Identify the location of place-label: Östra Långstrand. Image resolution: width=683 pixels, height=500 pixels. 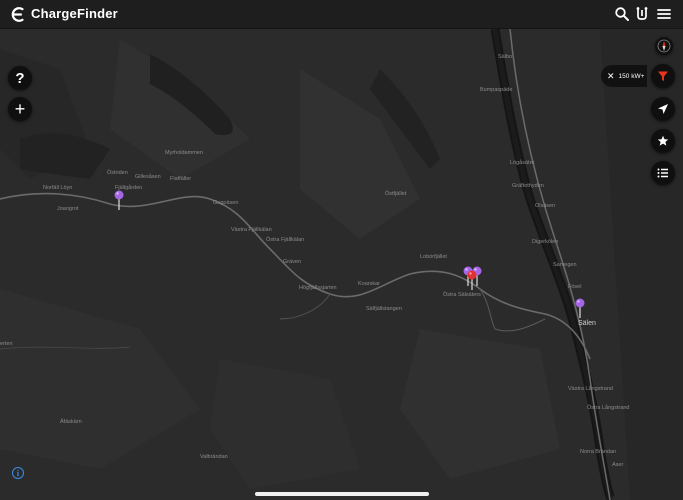
(608, 408).